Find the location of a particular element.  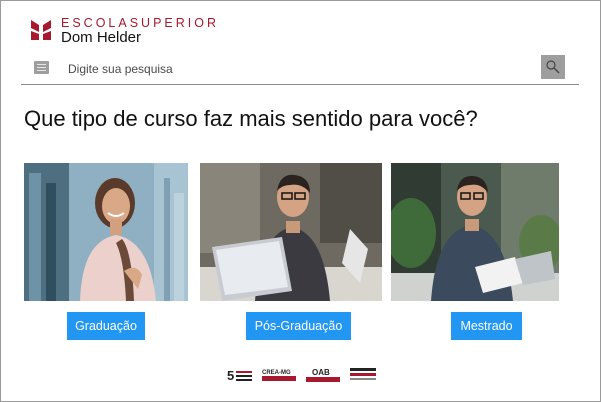

graduacao-button: Graduação is located at coordinates (106, 326).